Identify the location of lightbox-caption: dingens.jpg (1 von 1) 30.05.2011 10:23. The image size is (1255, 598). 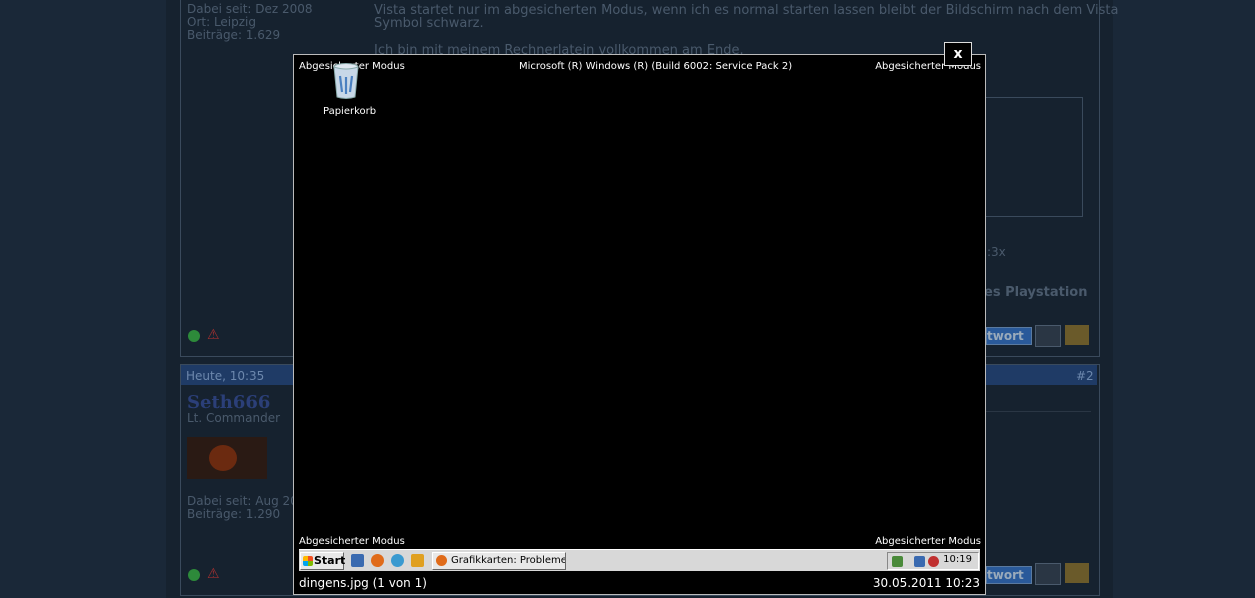
(639, 582).